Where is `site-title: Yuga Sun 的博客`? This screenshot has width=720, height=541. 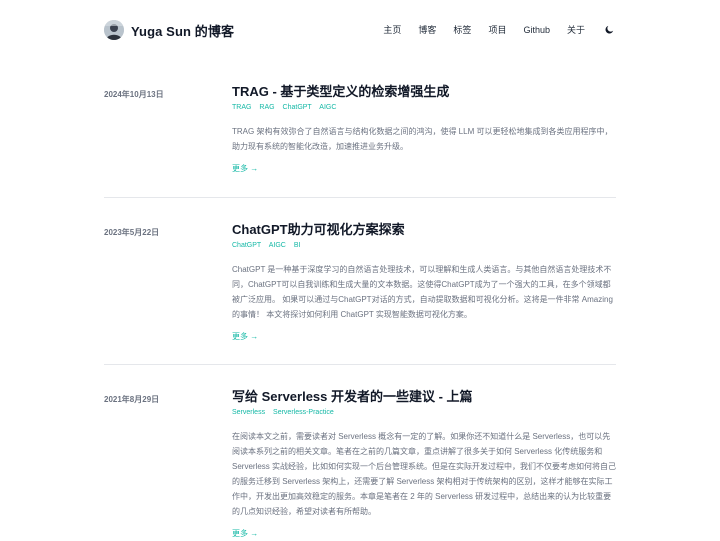
site-title: Yuga Sun 的博客 is located at coordinates (183, 31).